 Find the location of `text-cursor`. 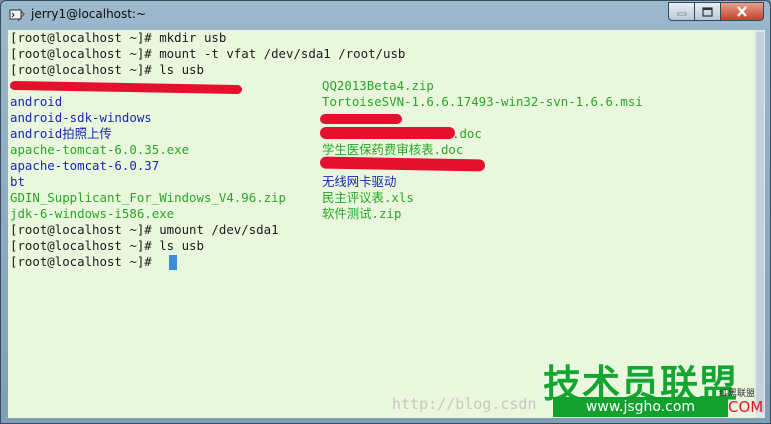

text-cursor is located at coordinates (173, 262).